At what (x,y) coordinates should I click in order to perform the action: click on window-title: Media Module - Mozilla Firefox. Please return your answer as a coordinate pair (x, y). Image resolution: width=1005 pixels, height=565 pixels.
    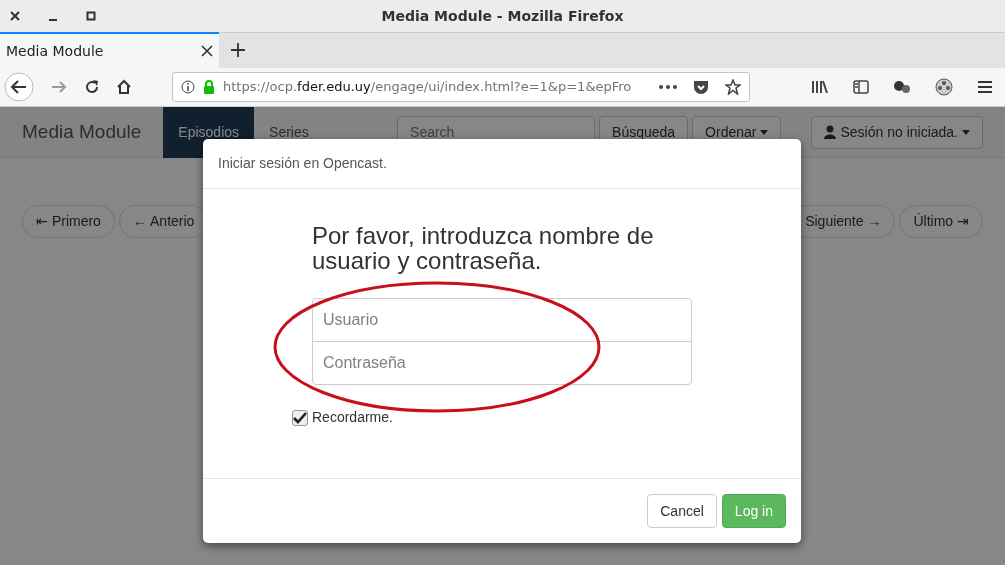
    Looking at the image, I should click on (502, 16).